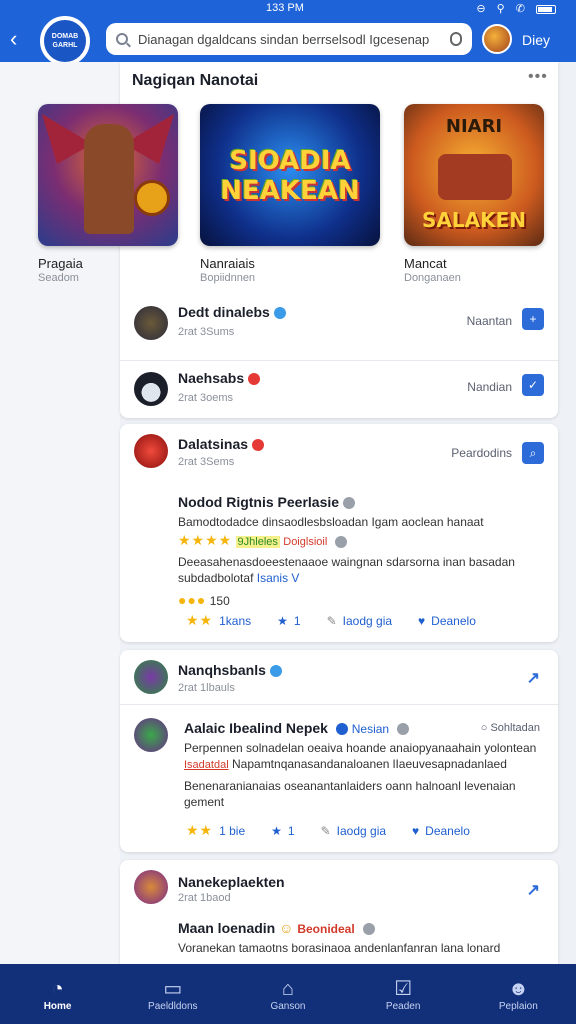 This screenshot has height=1024, width=576. Describe the element at coordinates (58, 994) in the screenshot. I see `nav-home: ◔ Home` at that location.